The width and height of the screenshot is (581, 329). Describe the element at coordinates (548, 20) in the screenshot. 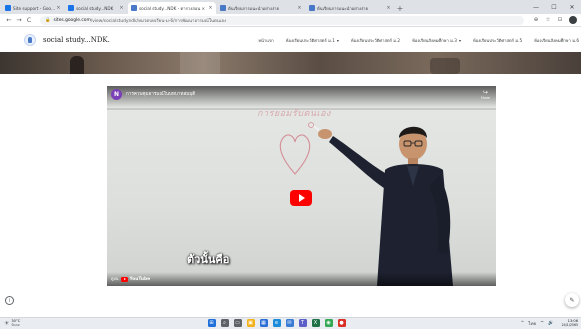

I see `bookmark-star-icon: ☆` at that location.